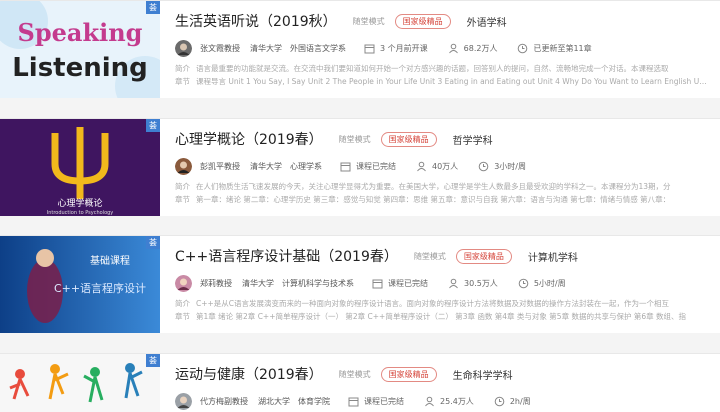 This screenshot has height=412, width=720. What do you see at coordinates (445, 166) in the screenshot?
I see `learner-count: 40万人` at bounding box center [445, 166].